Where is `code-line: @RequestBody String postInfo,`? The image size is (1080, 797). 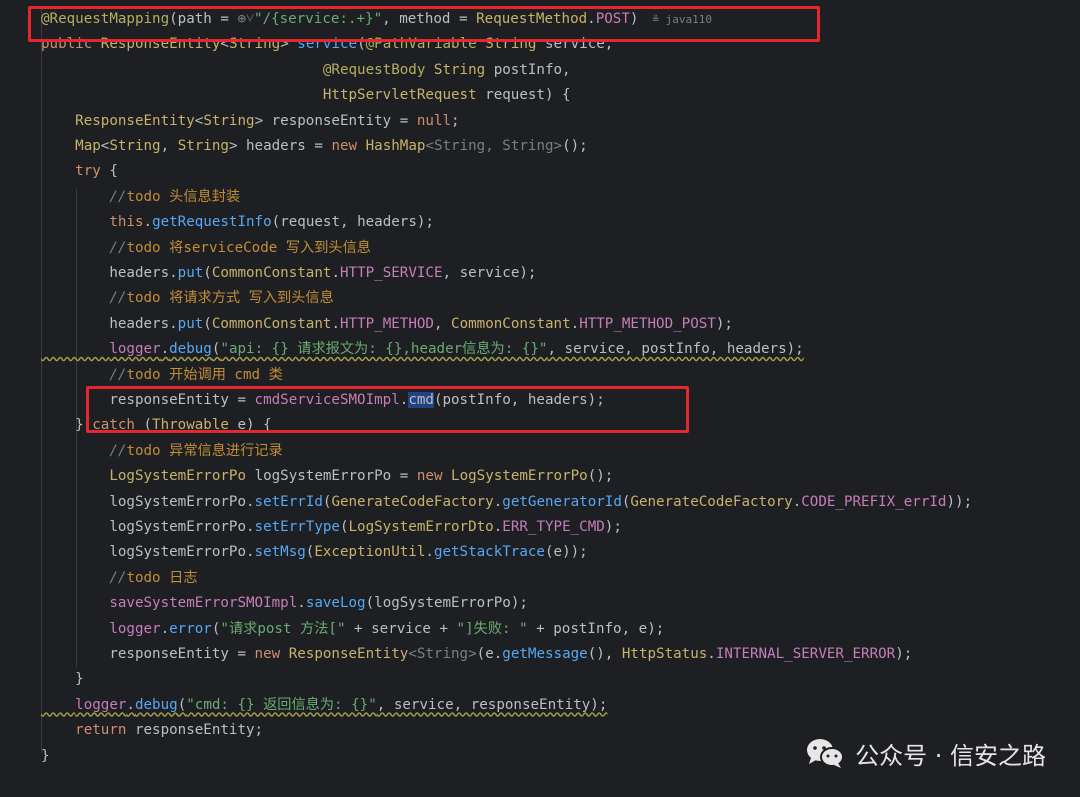
code-line: @RequestBody String postInfo, is located at coordinates (306, 70).